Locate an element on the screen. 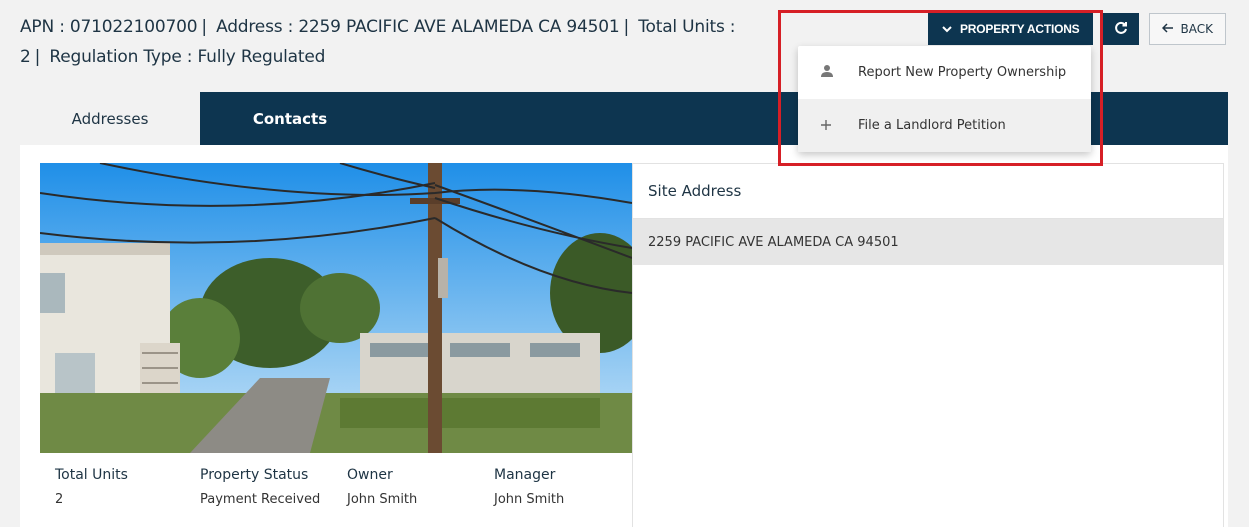  menu-item-landlord-petition: File a Landlord Petition is located at coordinates (944, 125).